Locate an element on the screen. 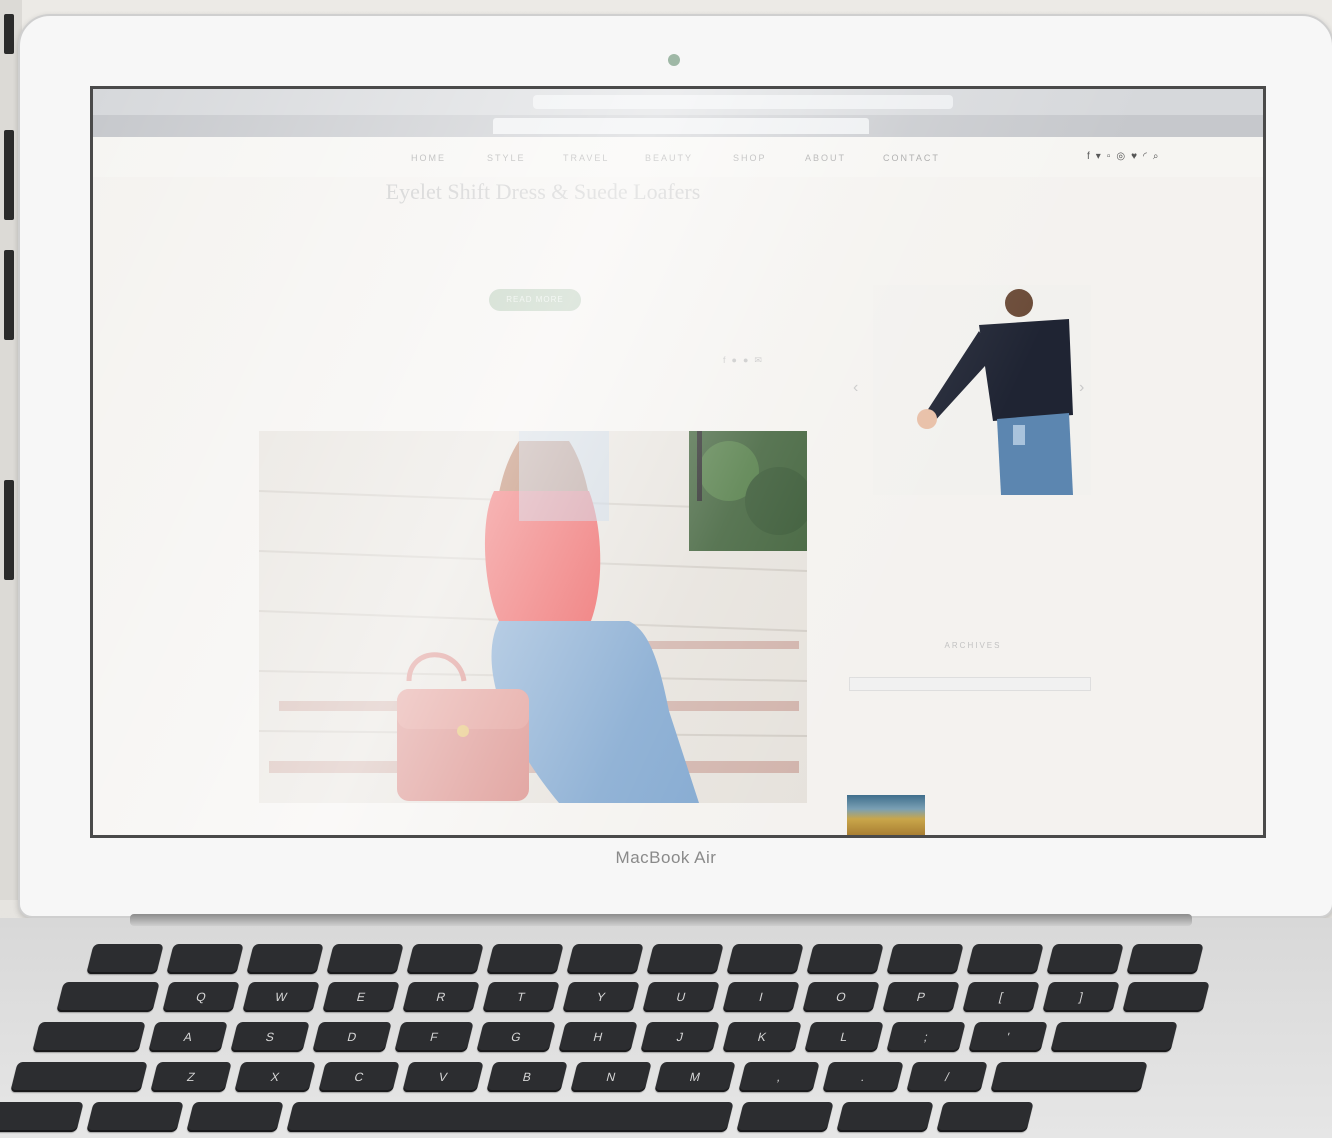  keyboard-key: T is located at coordinates (521, 997).